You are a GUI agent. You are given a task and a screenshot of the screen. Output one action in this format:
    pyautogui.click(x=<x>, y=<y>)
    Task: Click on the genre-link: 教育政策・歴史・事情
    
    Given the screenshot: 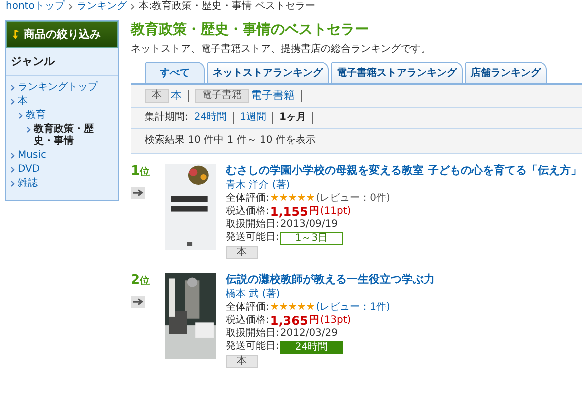 What is the action you would take?
    pyautogui.click(x=73, y=136)
    